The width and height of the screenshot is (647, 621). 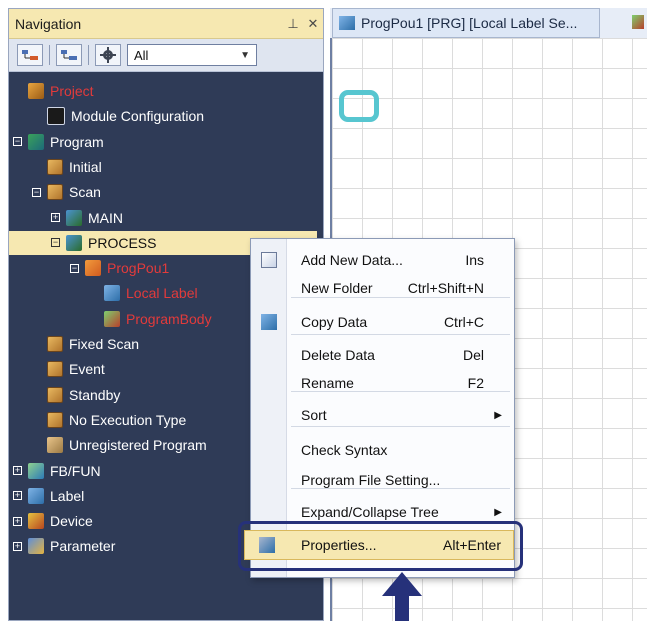 I want to click on tree-item-label: PROCESS, so click(x=122, y=242).